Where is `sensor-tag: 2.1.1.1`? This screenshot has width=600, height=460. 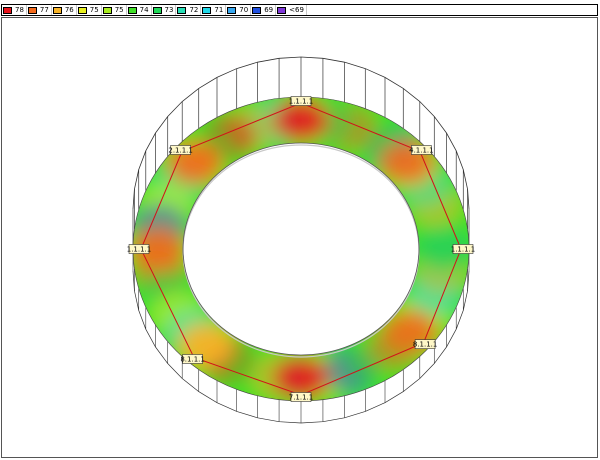
sensor-tag: 2.1.1.1 is located at coordinates (180, 150).